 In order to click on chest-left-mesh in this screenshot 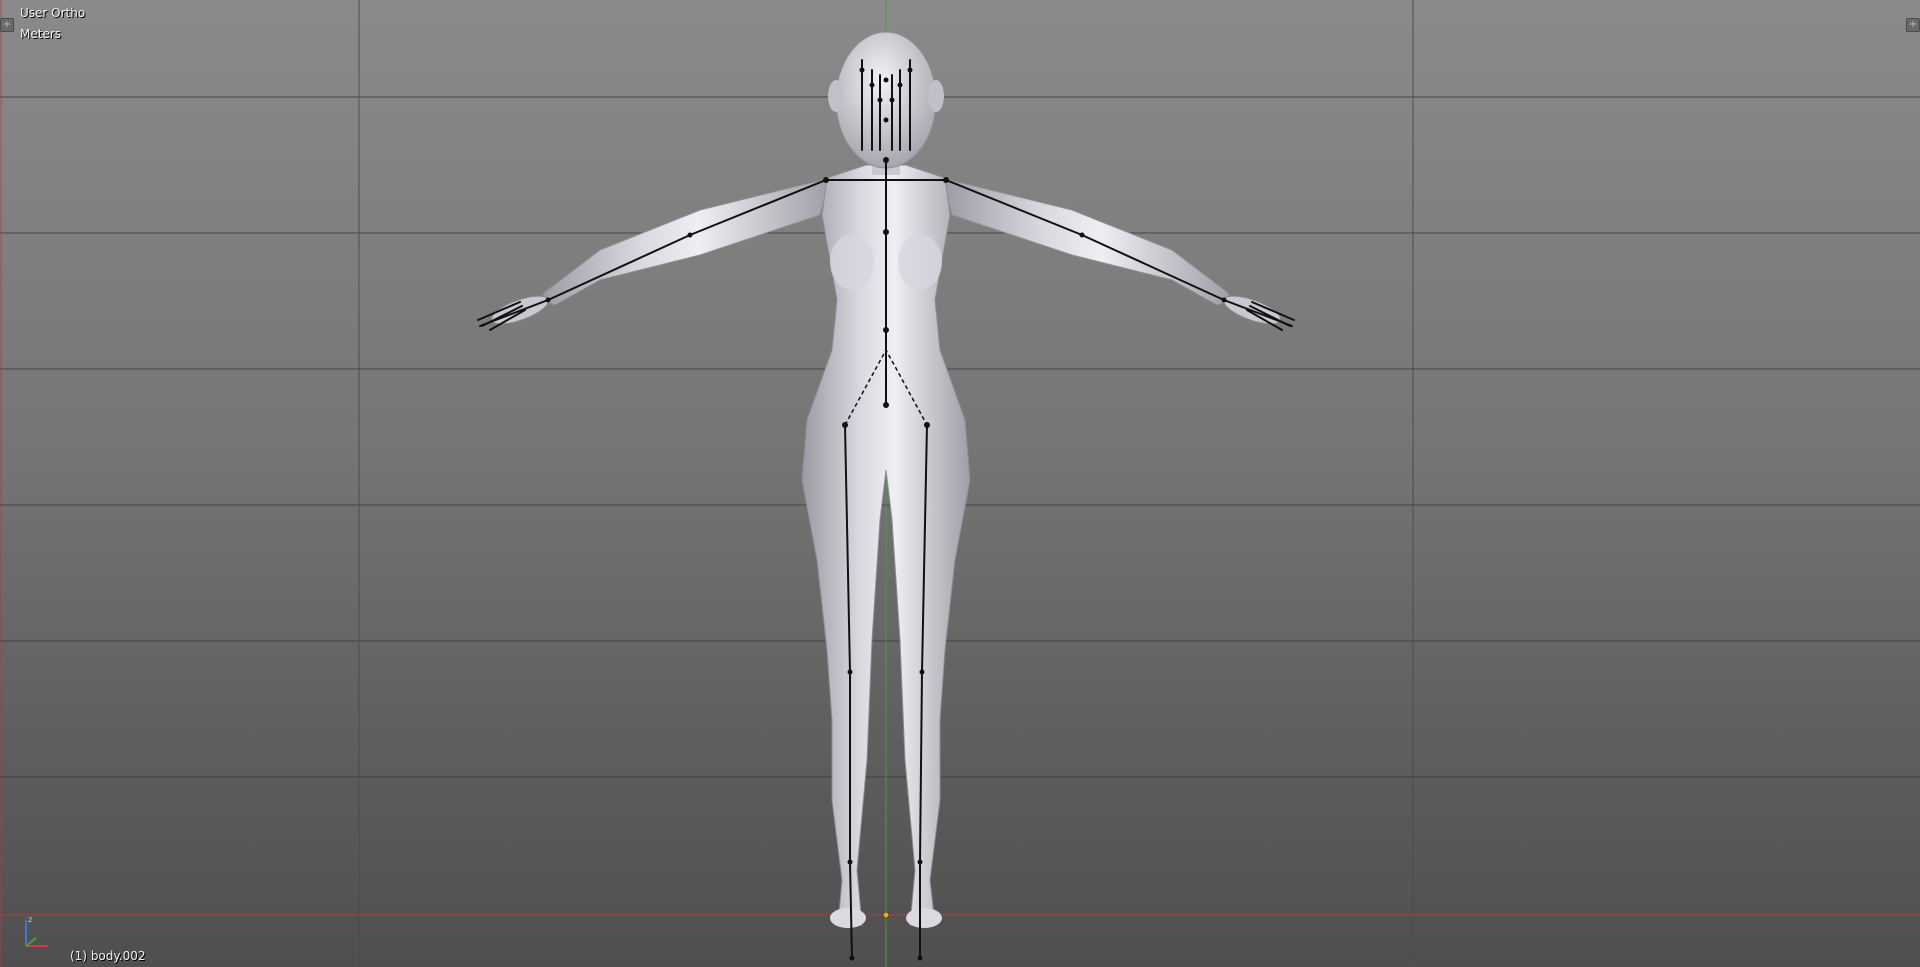, I will do `click(852, 262)`.